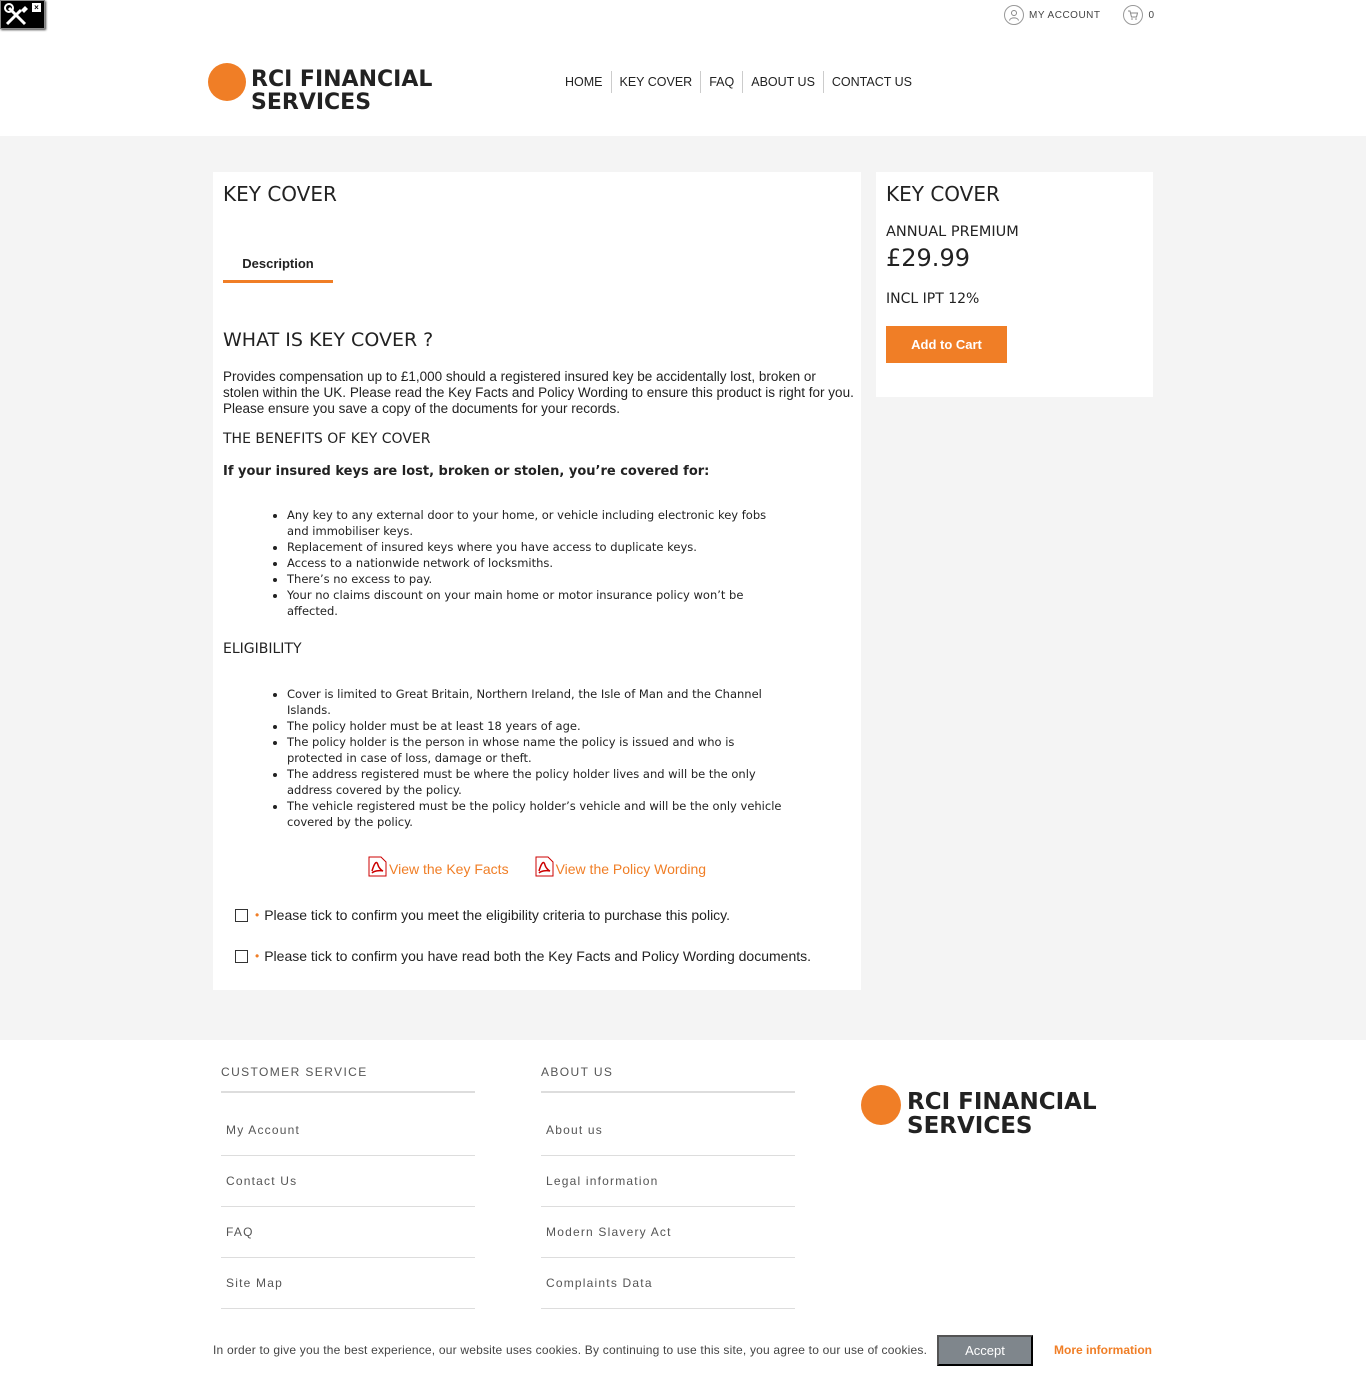 The height and width of the screenshot is (1391, 1366). Describe the element at coordinates (721, 82) in the screenshot. I see `nav-faq: FAQ` at that location.